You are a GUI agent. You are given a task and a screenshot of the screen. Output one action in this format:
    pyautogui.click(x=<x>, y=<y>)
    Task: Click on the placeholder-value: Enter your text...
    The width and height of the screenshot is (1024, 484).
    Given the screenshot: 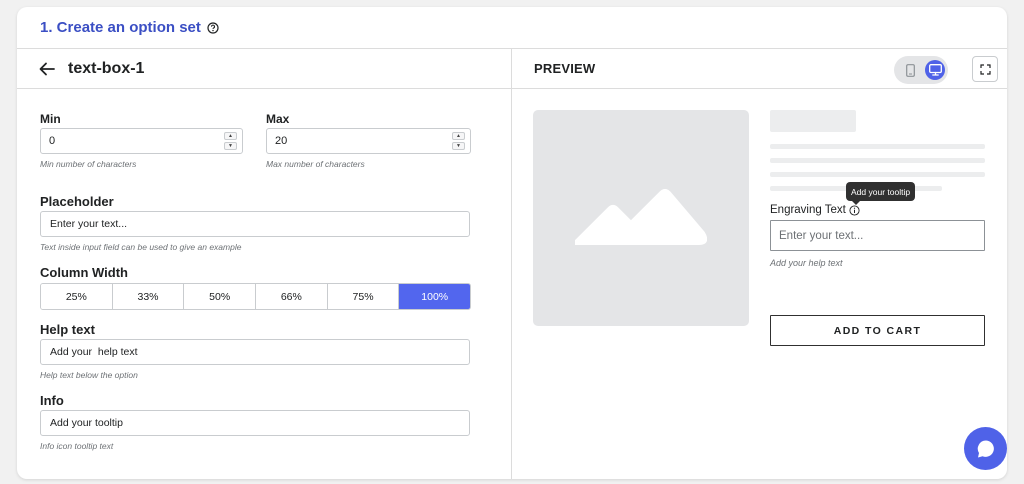 What is the action you would take?
    pyautogui.click(x=89, y=224)
    